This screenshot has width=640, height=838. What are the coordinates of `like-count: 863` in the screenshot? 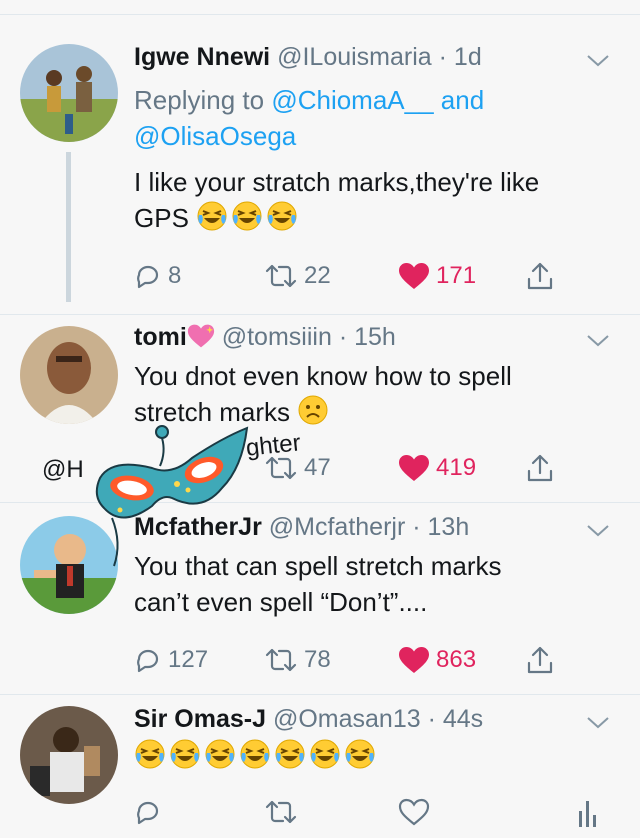 It's located at (456, 659).